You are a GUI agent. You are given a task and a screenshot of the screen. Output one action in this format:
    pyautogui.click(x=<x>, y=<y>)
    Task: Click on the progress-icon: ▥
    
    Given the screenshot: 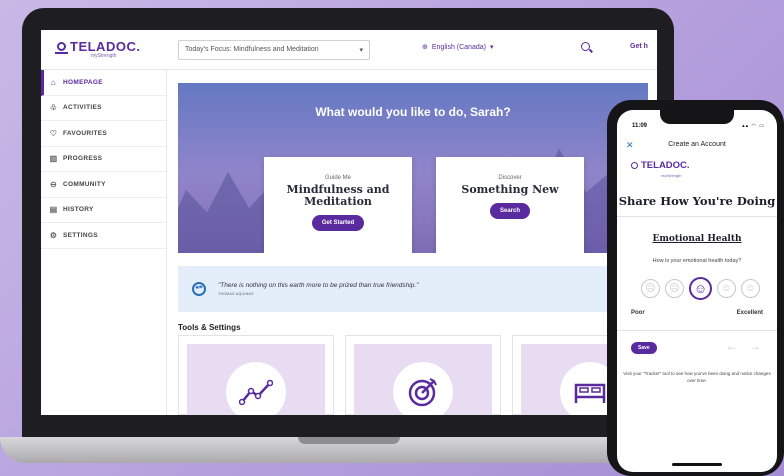 What is the action you would take?
    pyautogui.click(x=53, y=159)
    